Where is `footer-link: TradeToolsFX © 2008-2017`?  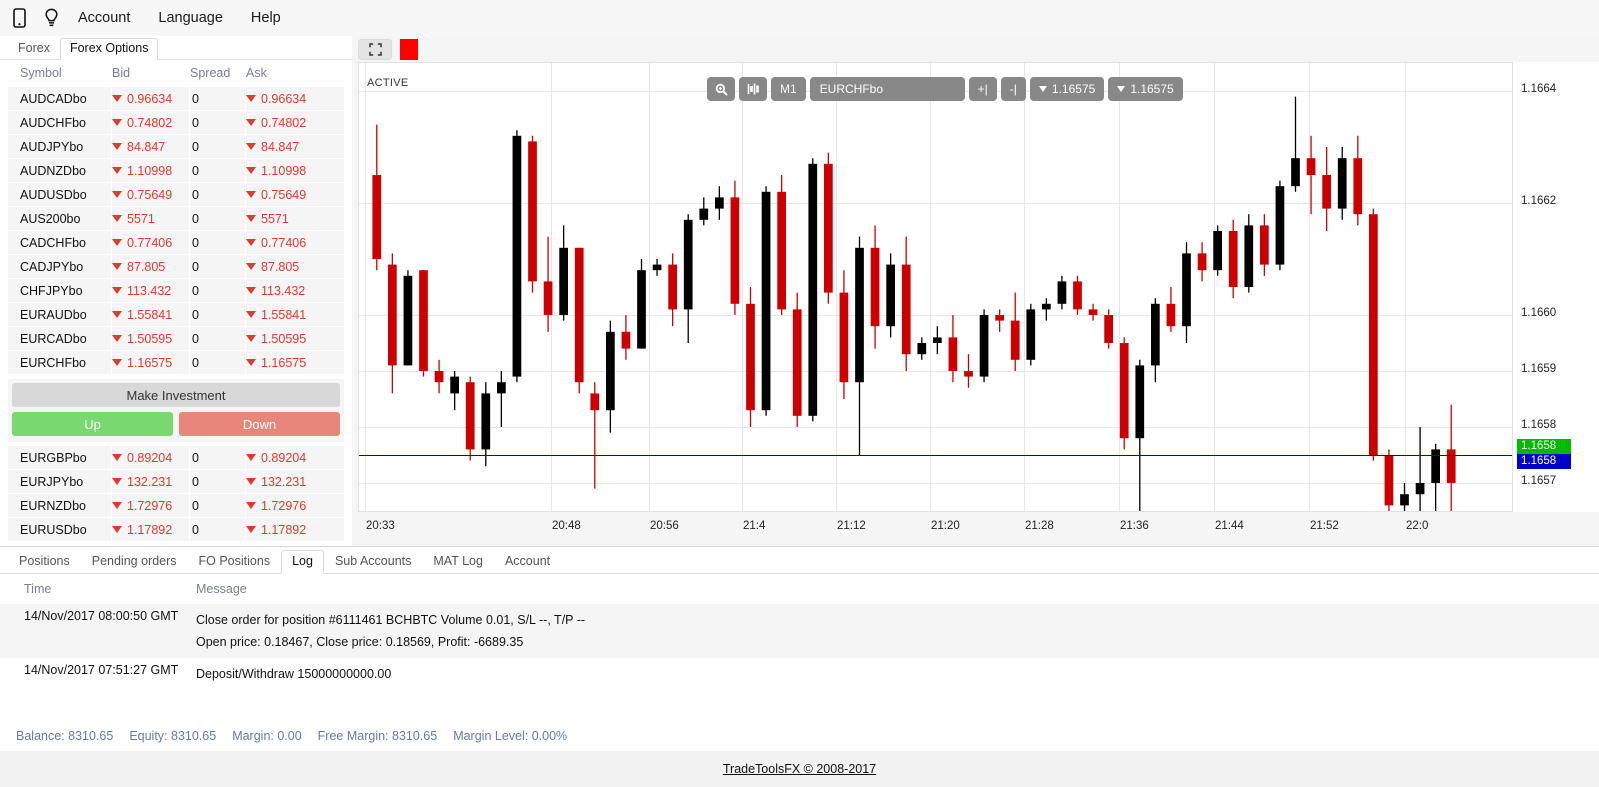 footer-link: TradeToolsFX © 2008-2017 is located at coordinates (799, 769).